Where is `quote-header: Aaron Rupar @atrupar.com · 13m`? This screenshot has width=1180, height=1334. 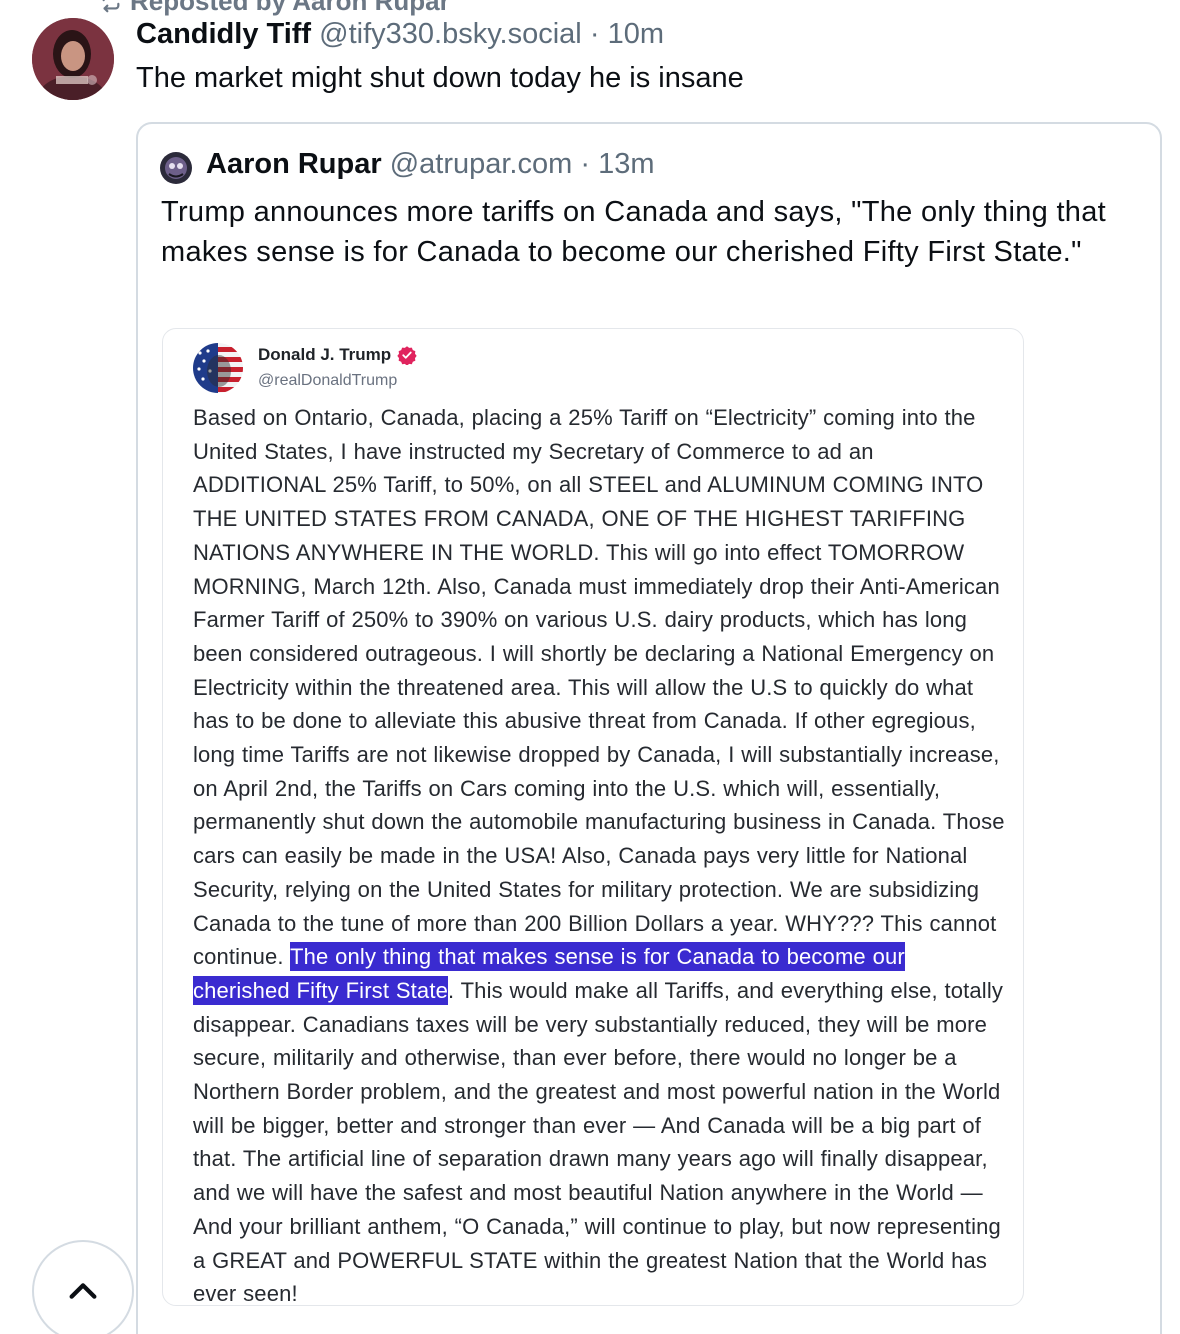
quote-header: Aaron Rupar @atrupar.com · 13m is located at coordinates (430, 164).